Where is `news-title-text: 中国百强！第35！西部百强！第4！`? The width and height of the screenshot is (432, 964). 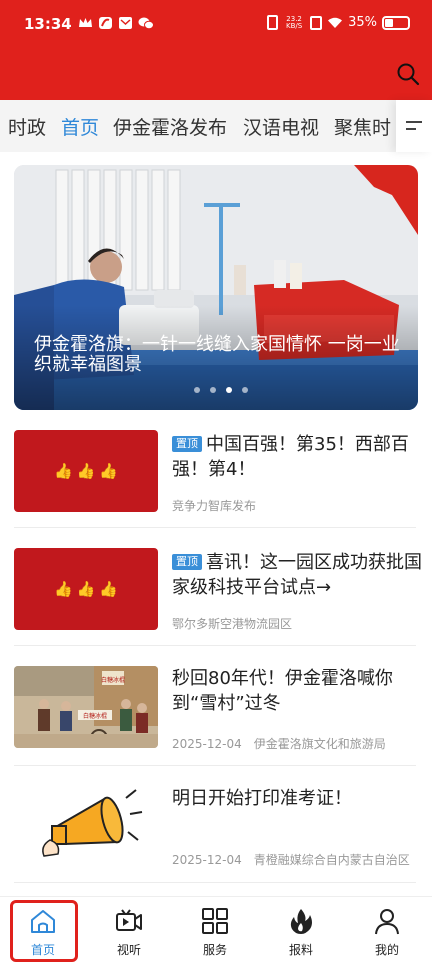 news-title-text: 中国百强！第35！西部百强！第4！ is located at coordinates (290, 457).